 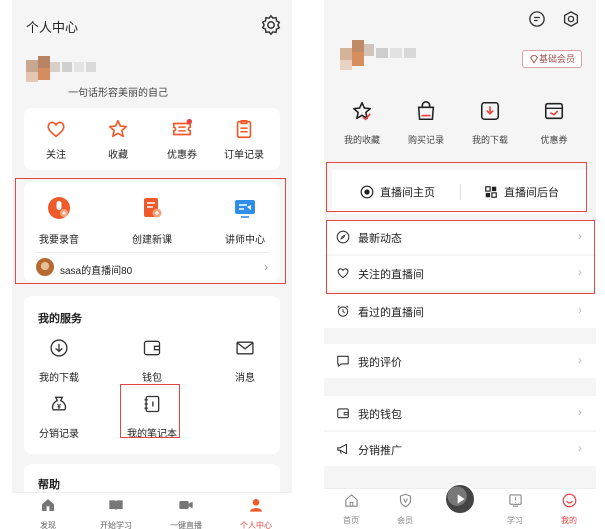 What do you see at coordinates (118, 139) in the screenshot?
I see `favorites-button: 收藏` at bounding box center [118, 139].